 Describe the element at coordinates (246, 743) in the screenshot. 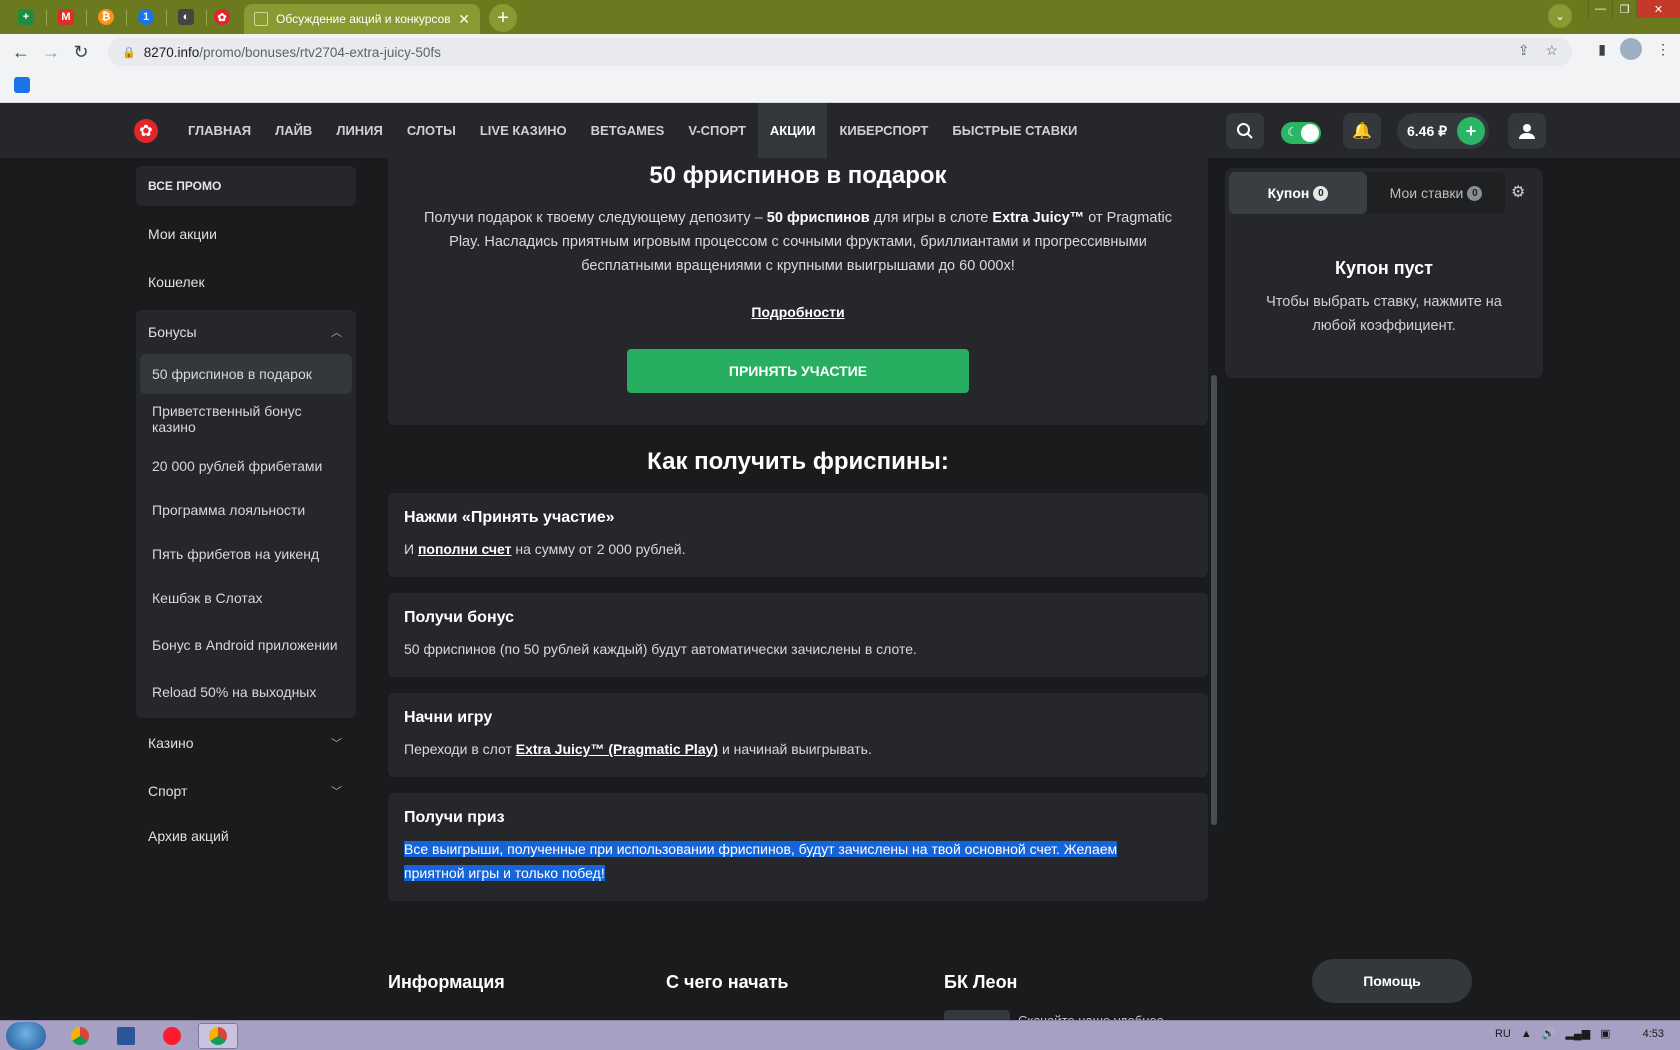

I see `casino-group-header: Казино ﹀` at that location.